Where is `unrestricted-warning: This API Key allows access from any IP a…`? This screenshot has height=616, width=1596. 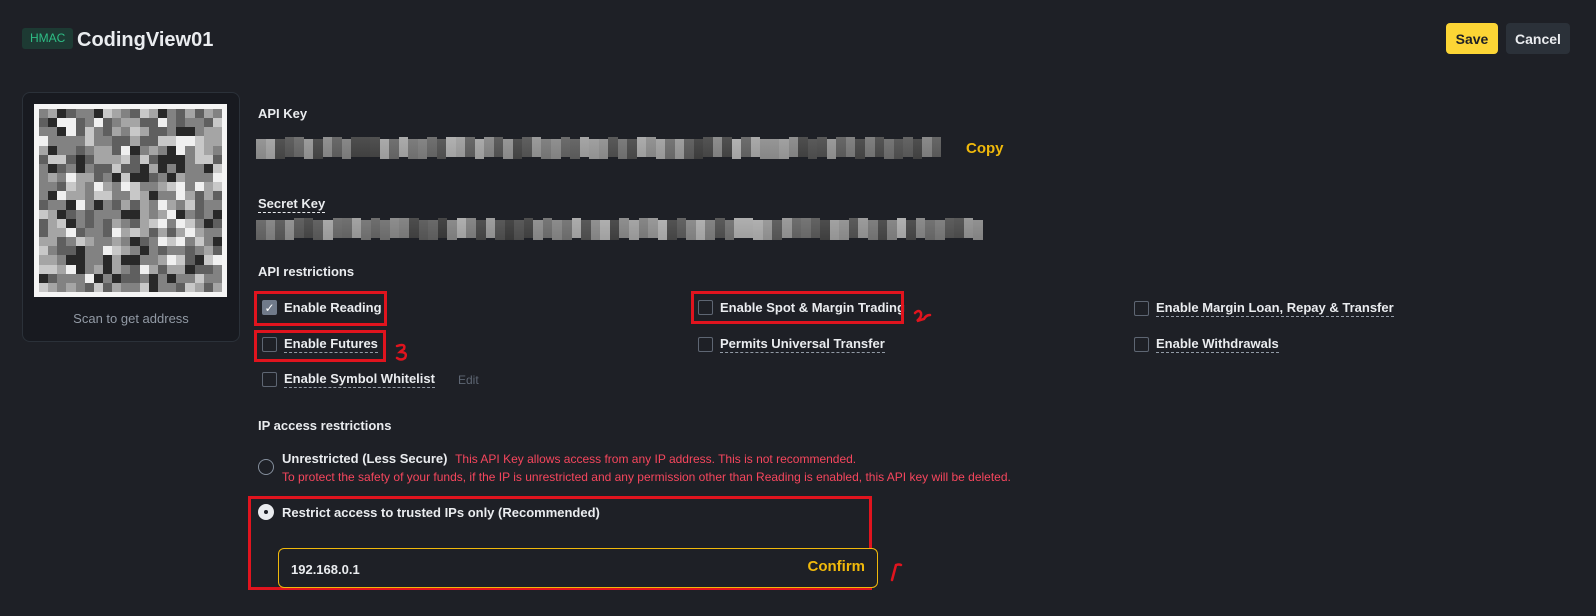
unrestricted-warning: This API Key allows access from any IP a… is located at coordinates (656, 459).